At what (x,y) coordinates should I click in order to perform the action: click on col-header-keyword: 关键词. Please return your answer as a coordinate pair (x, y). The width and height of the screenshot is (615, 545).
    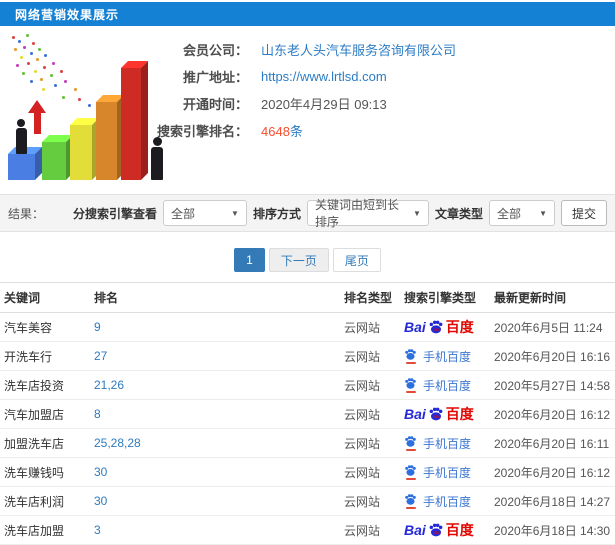
    Looking at the image, I should click on (45, 297).